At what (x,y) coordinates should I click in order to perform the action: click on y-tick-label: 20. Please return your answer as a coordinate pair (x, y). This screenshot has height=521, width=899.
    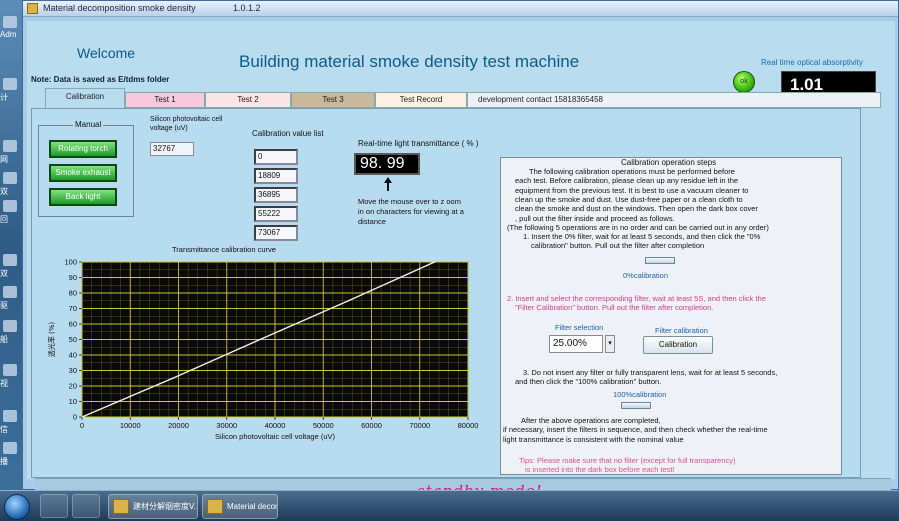
    Looking at the image, I should click on (73, 386).